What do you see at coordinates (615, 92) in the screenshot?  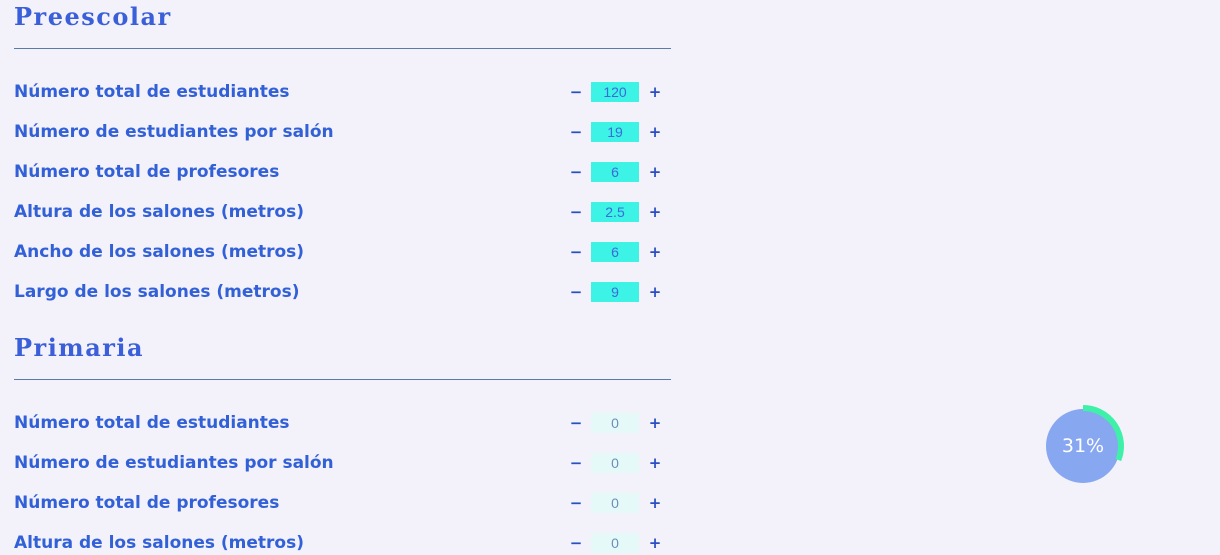 I see `value-field: 120` at bounding box center [615, 92].